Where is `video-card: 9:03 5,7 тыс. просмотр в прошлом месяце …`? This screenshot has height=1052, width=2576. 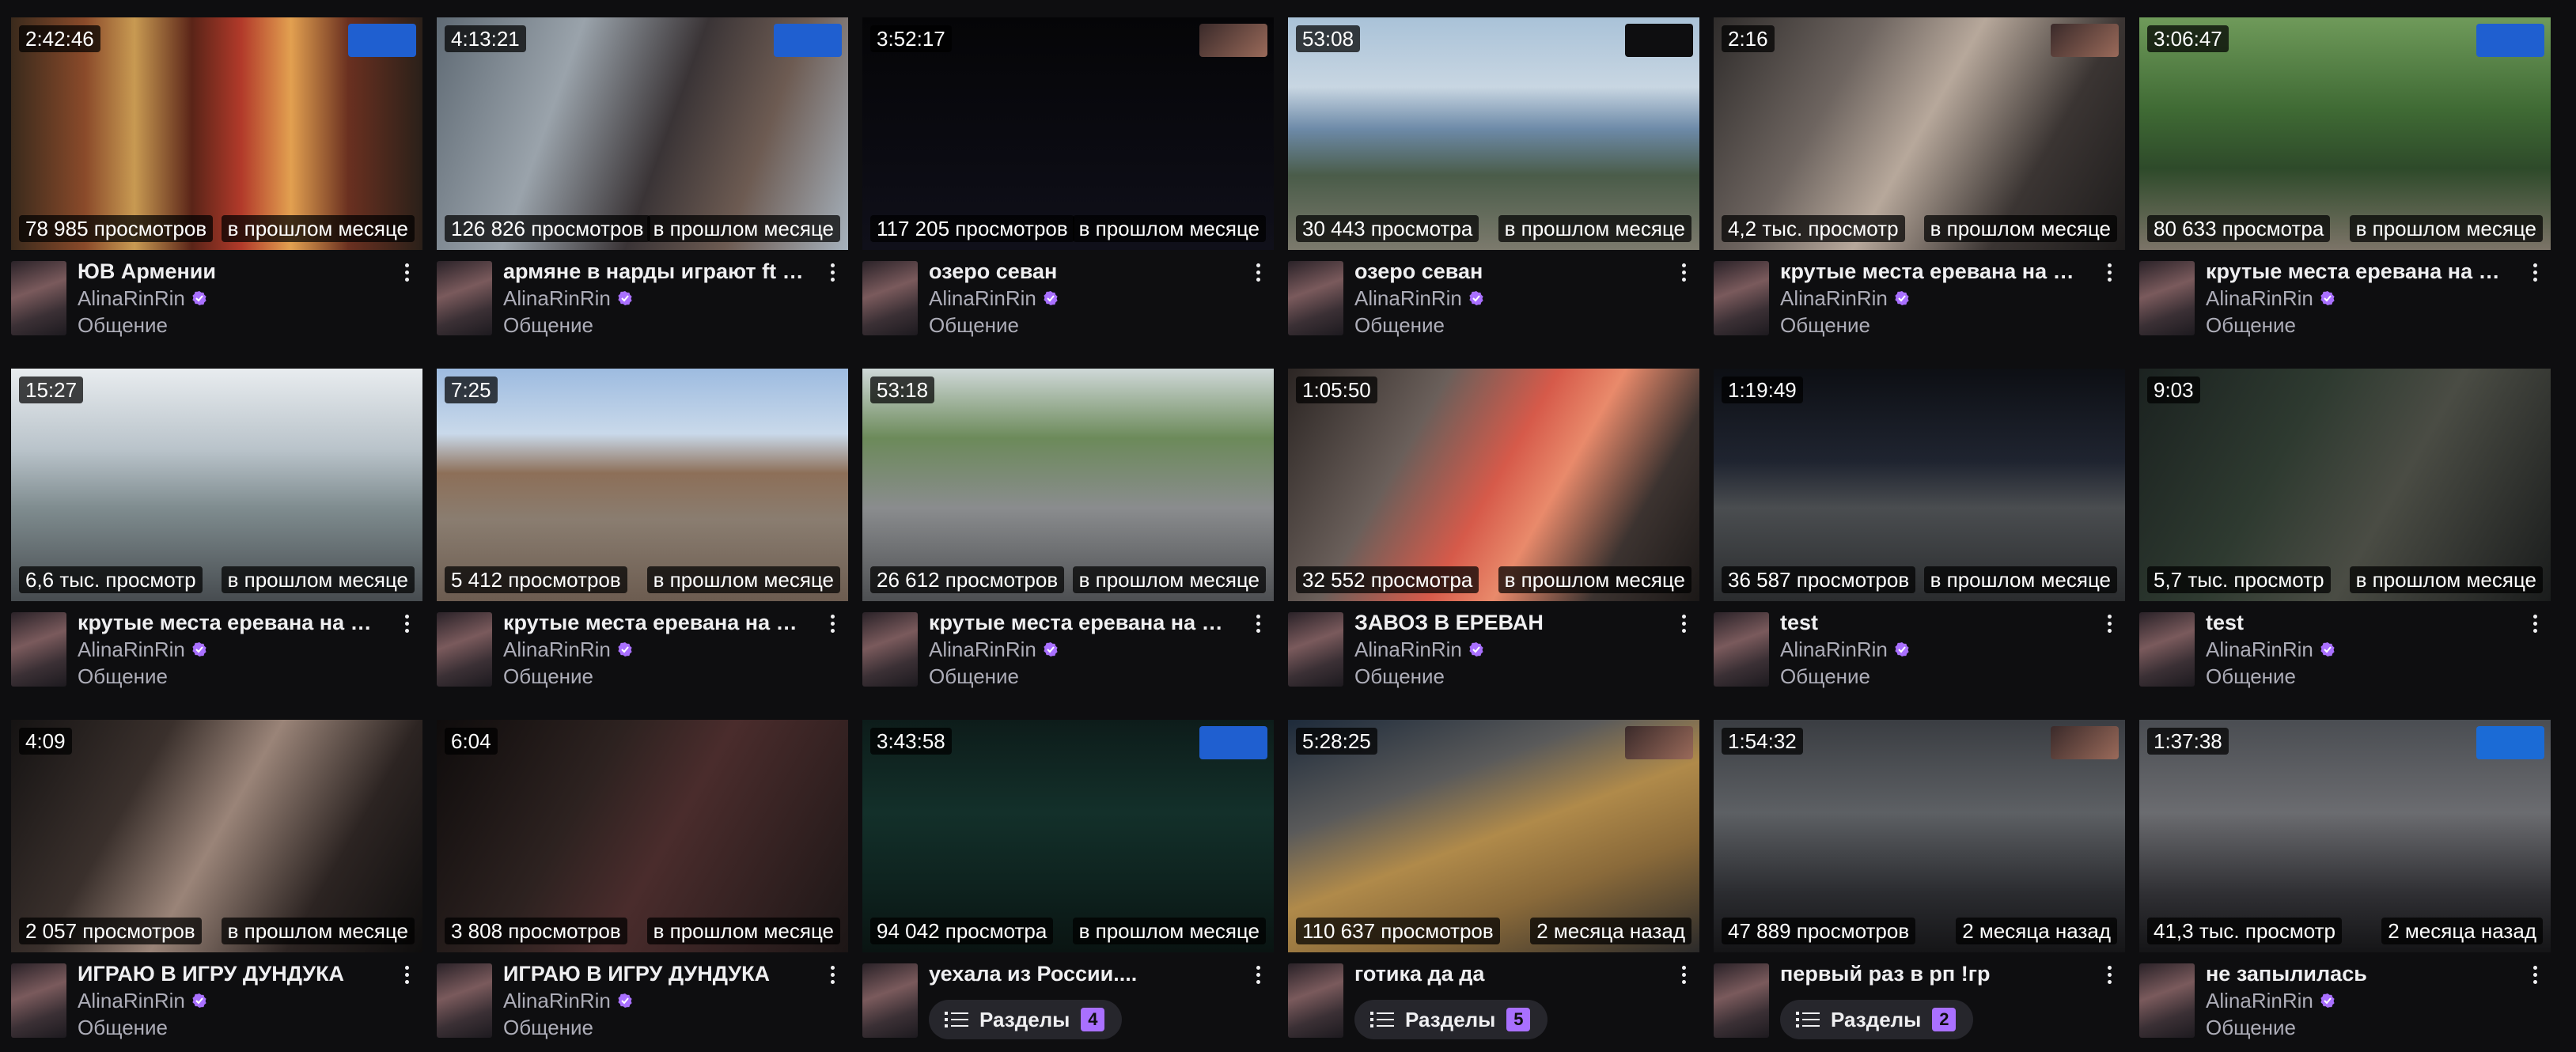
video-card: 9:03 5,7 тыс. просмотр в прошлом месяце … is located at coordinates (2345, 535).